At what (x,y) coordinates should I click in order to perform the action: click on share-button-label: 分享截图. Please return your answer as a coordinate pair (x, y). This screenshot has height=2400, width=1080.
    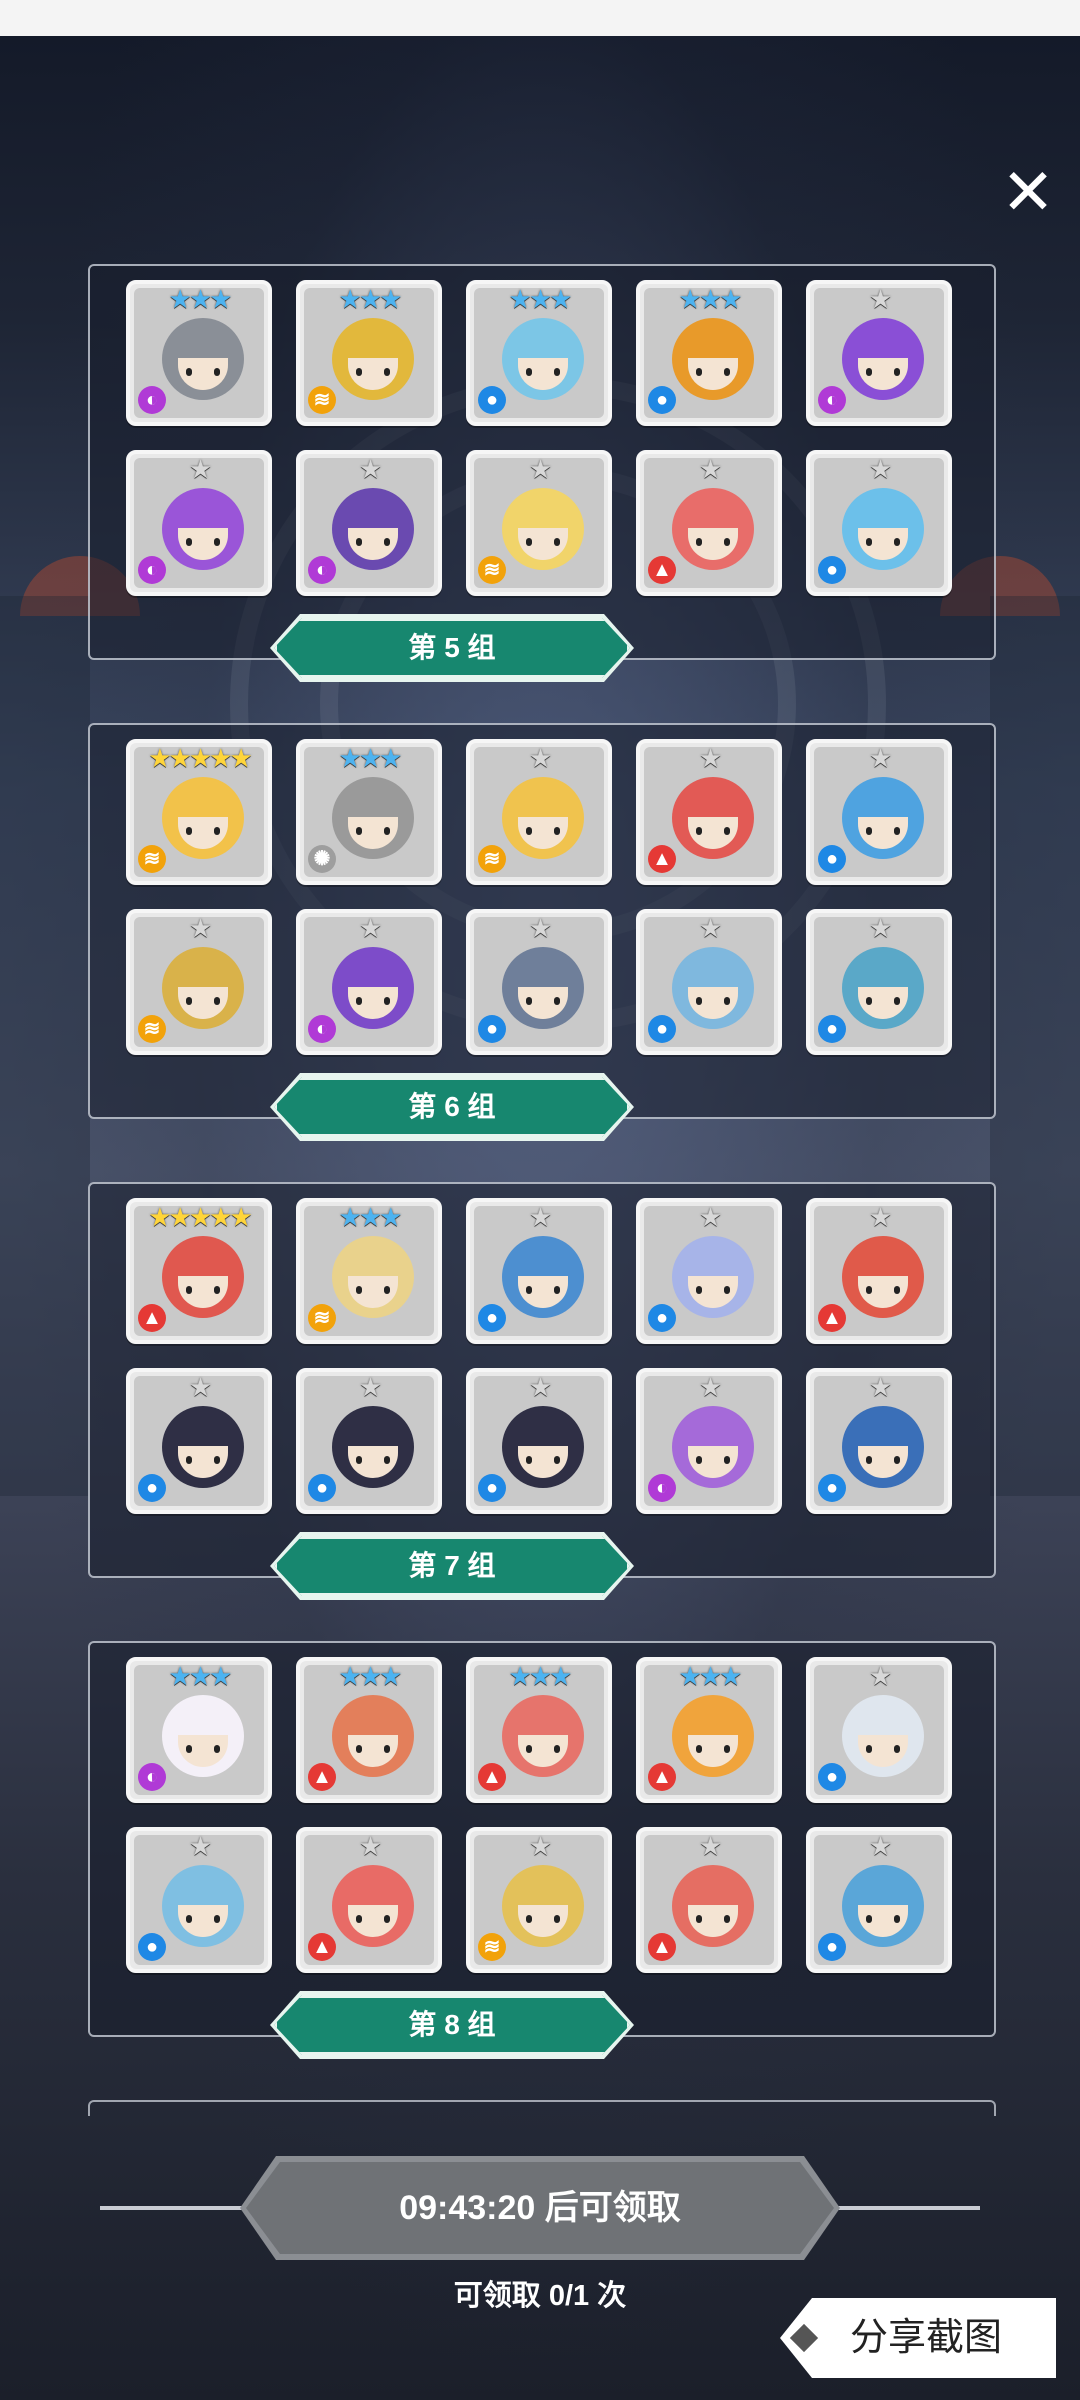
    Looking at the image, I should click on (926, 2338).